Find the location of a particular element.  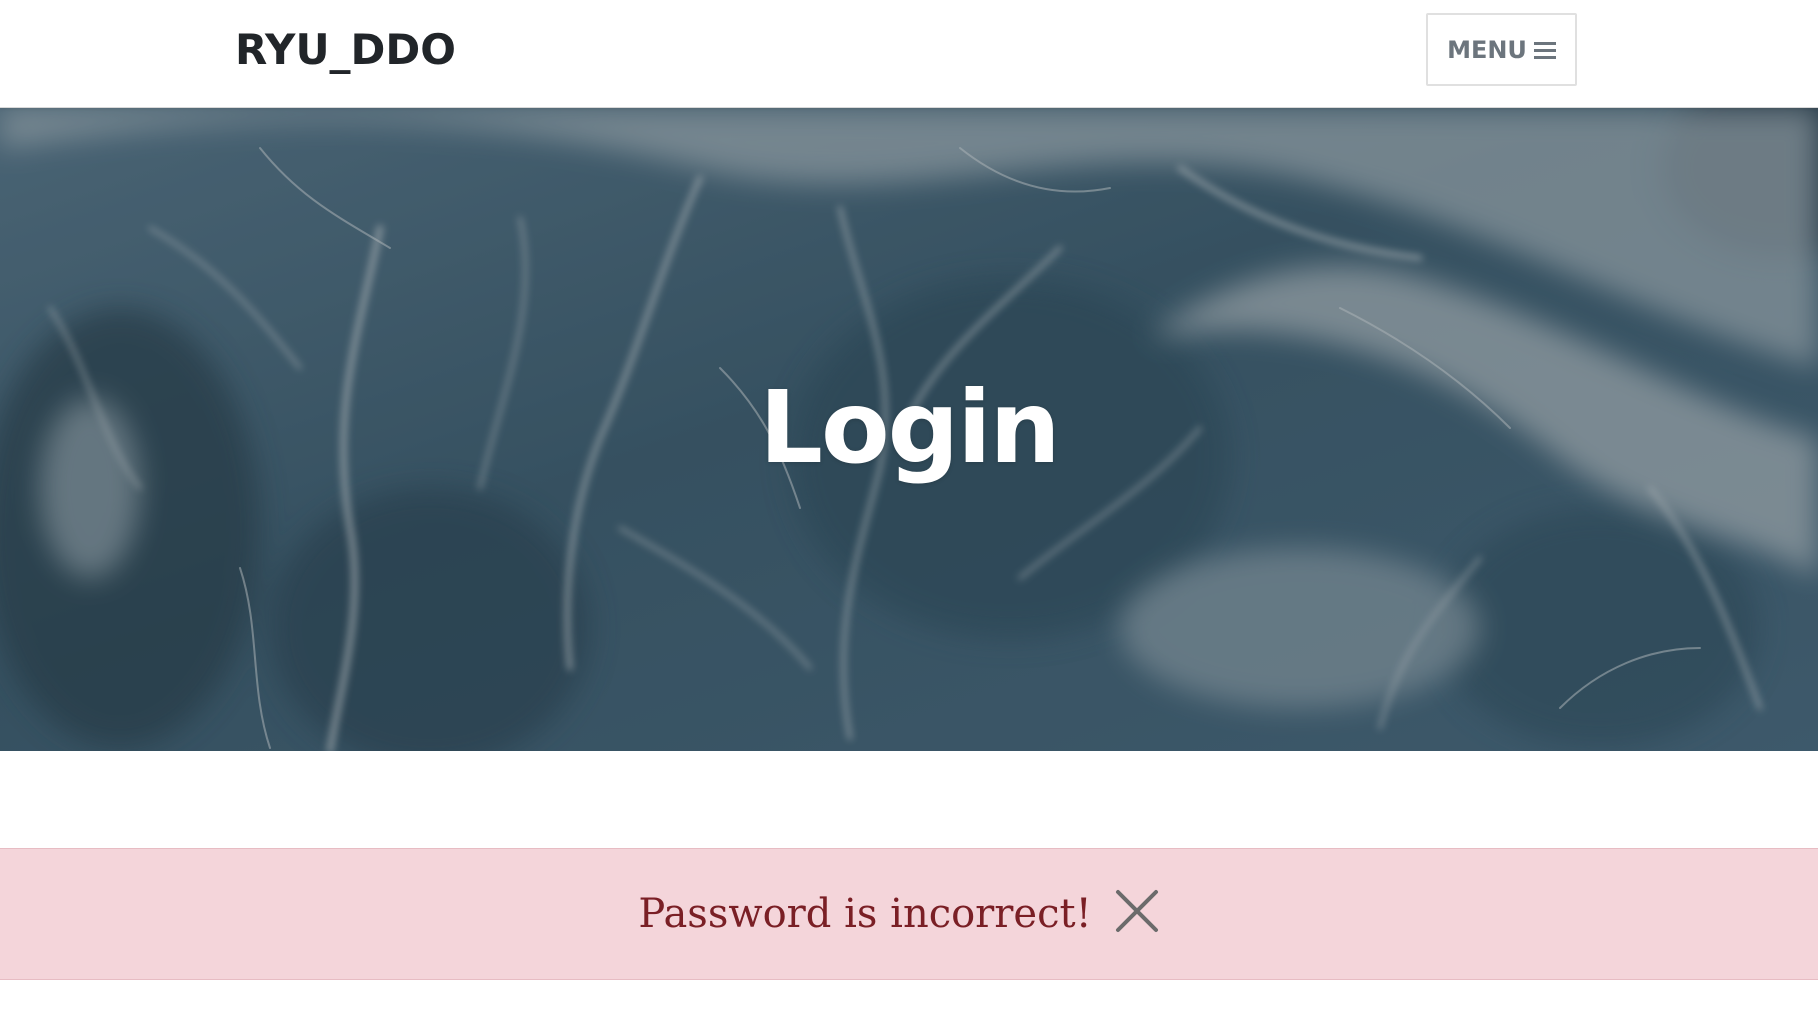

hamburger-icon is located at coordinates (1544, 50).